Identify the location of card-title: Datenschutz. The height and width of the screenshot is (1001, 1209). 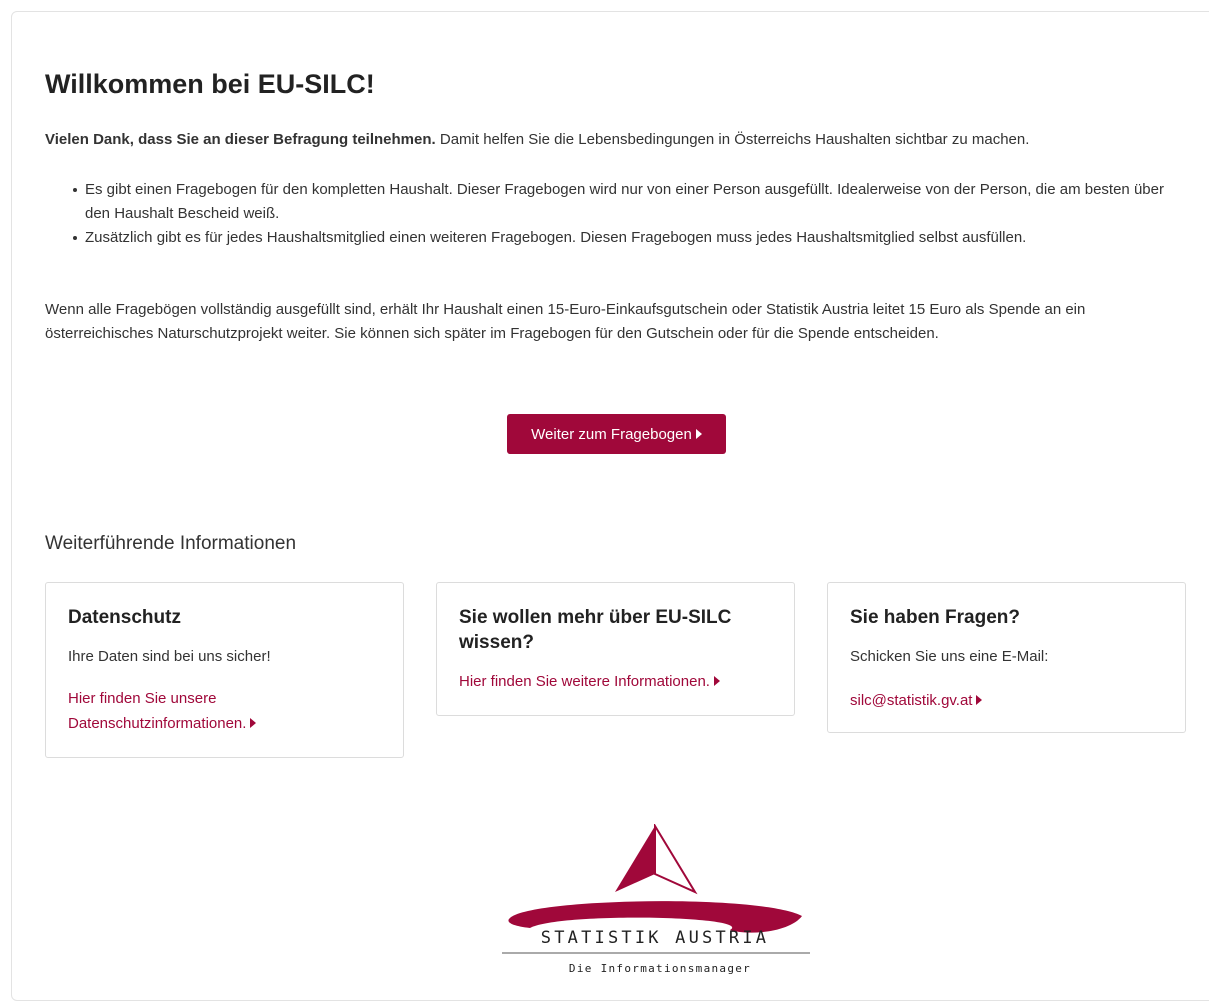
(124, 617).